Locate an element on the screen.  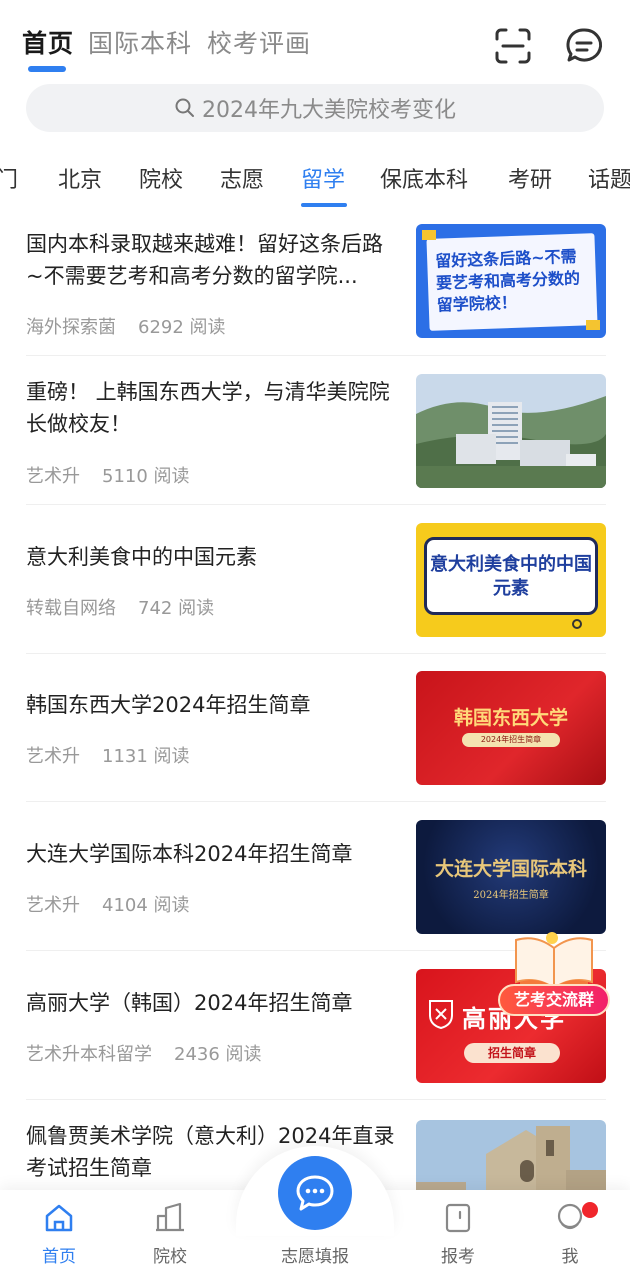
active-tab-indicator is located at coordinates (47, 69).